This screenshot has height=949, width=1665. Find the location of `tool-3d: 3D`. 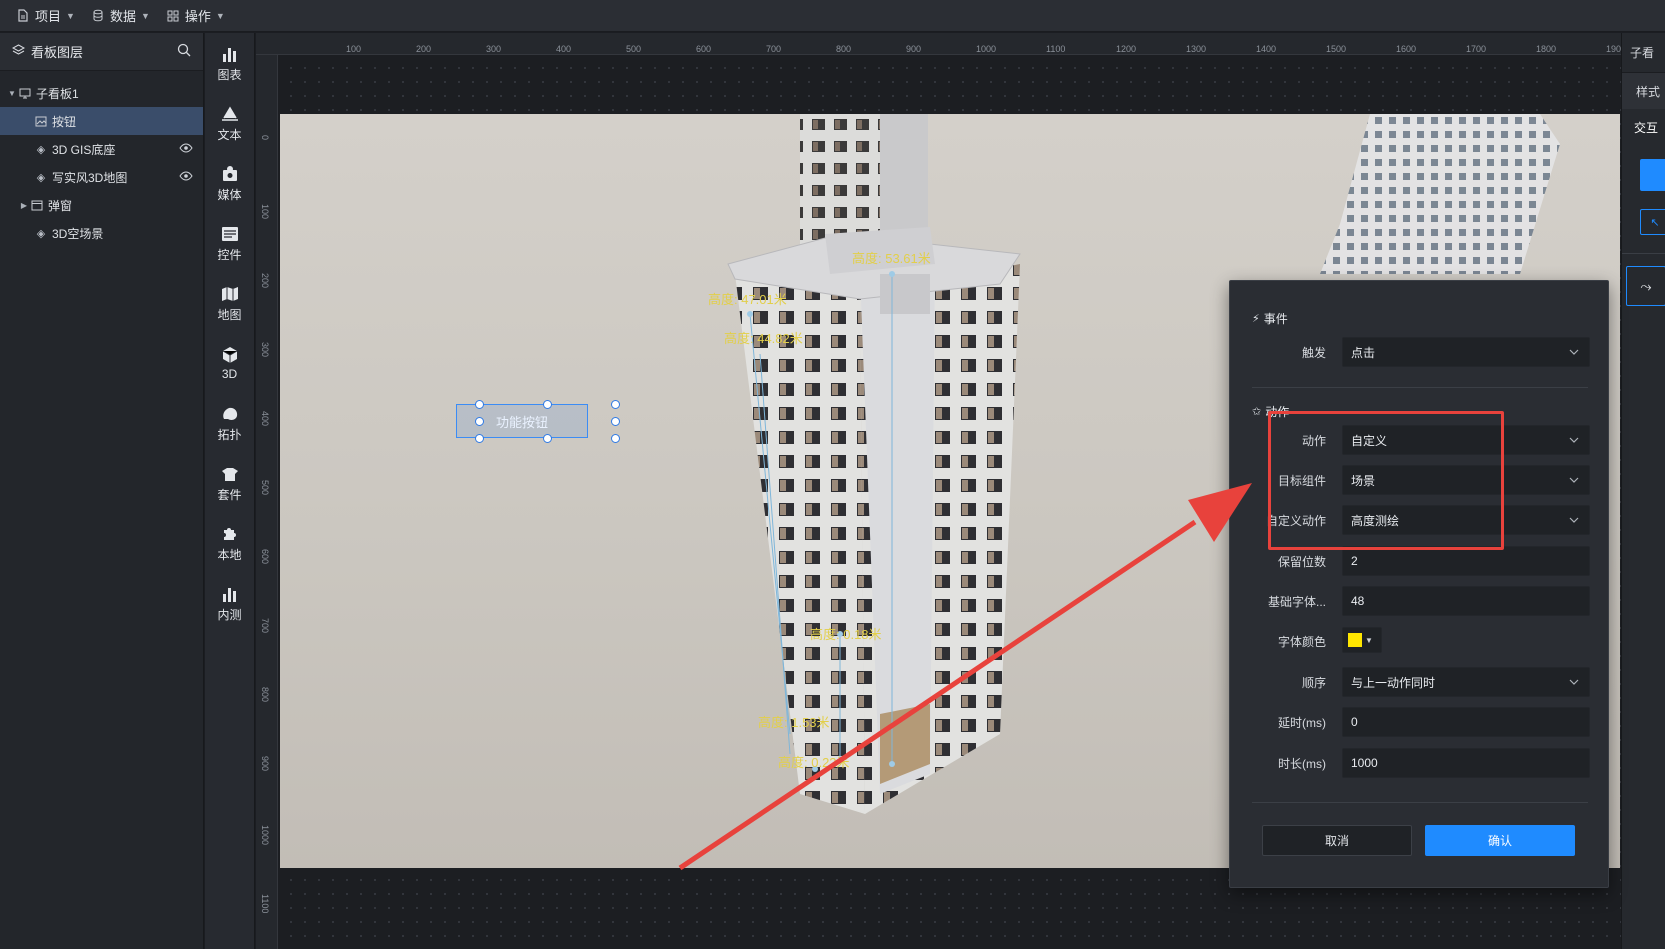

tool-3d: 3D is located at coordinates (229, 363).